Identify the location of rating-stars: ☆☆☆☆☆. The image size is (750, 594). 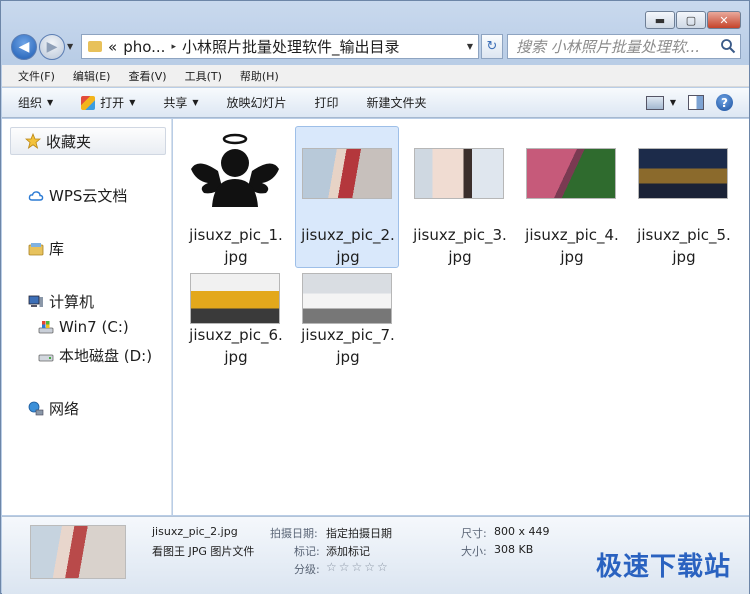
(358, 567).